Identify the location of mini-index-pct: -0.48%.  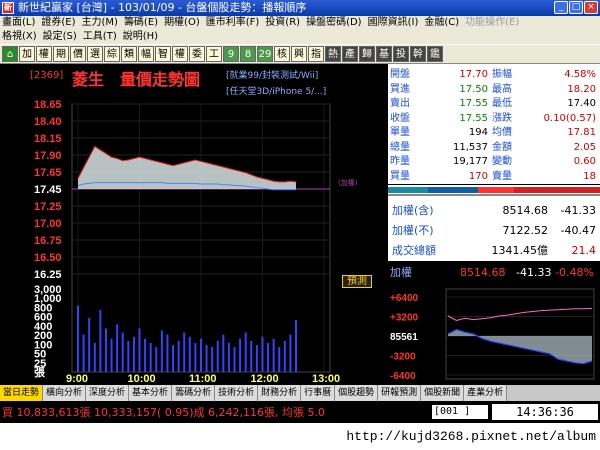
(574, 272).